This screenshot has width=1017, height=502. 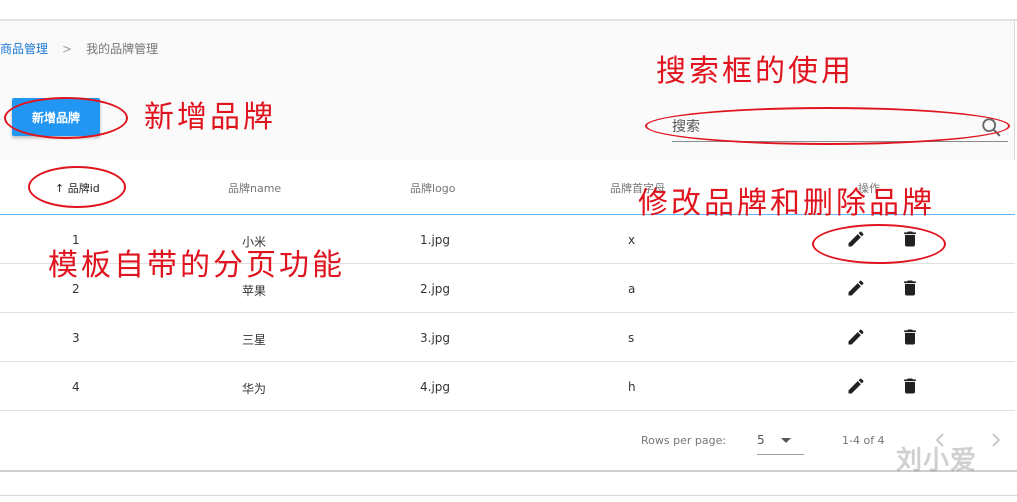 I want to click on table-pagination: Rows per page: 5 1-4 of 4, so click(x=507, y=440).